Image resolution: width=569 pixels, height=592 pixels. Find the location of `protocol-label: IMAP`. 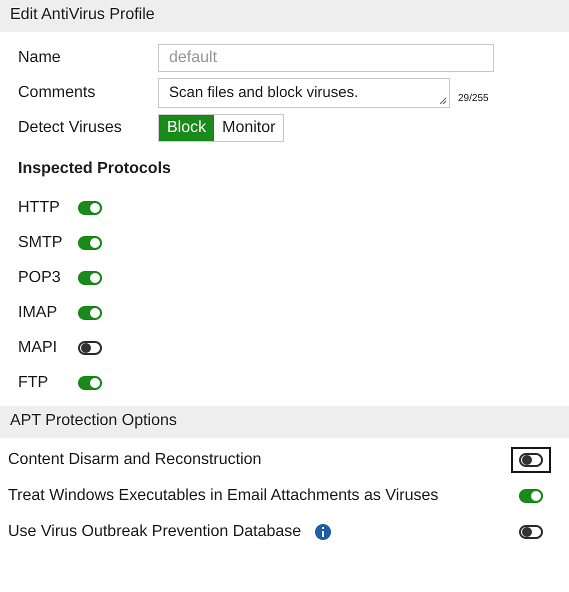

protocol-label: IMAP is located at coordinates (38, 313).